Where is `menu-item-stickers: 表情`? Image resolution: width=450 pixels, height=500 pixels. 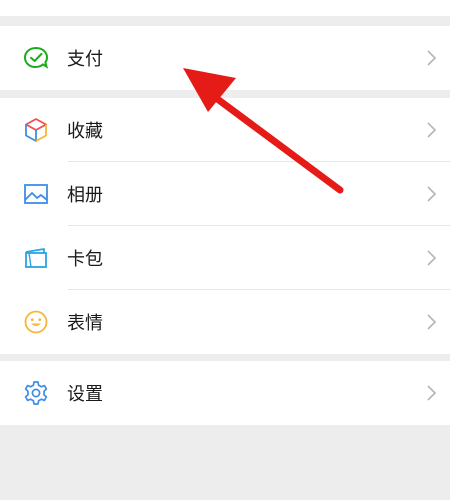
menu-item-stickers: 表情 is located at coordinates (225, 322).